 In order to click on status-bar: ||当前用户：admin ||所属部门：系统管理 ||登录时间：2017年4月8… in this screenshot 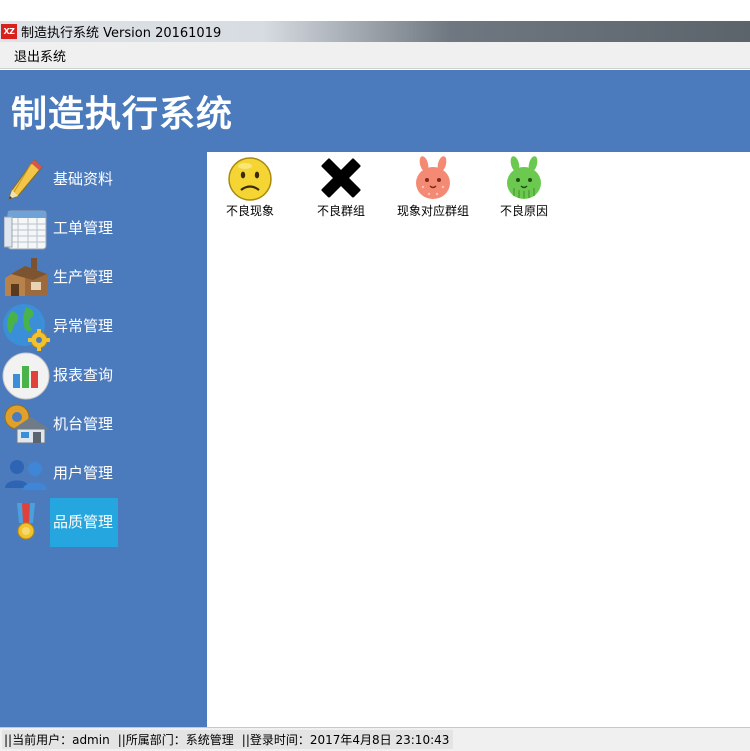, I will do `click(375, 739)`.